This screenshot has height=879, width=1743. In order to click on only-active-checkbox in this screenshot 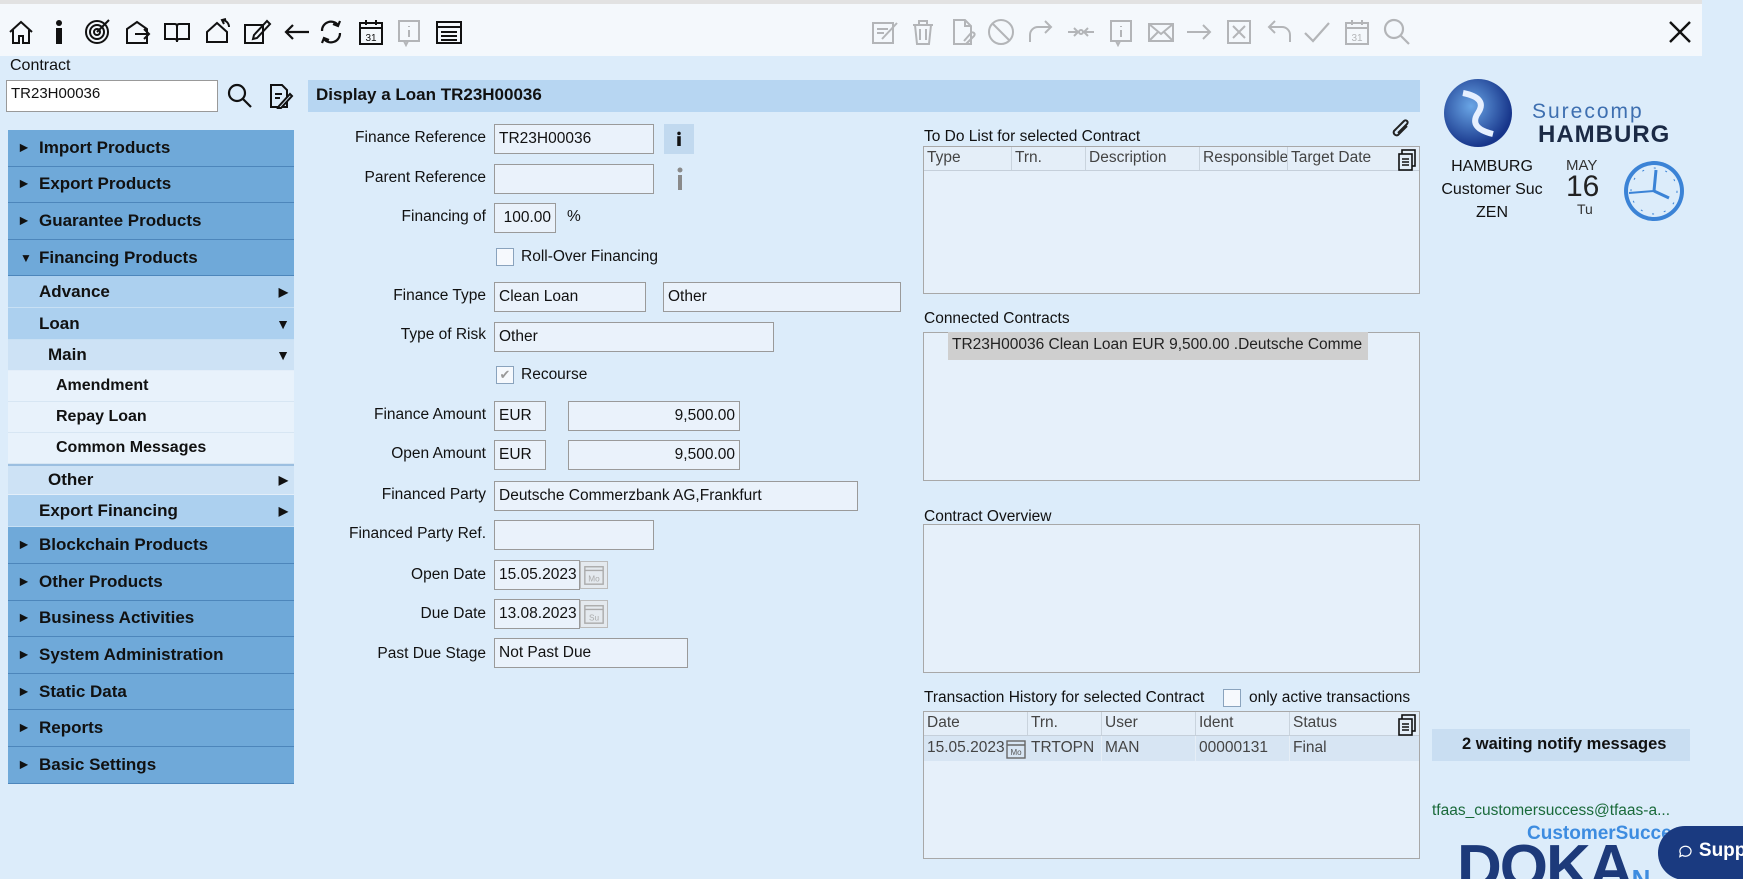, I will do `click(1232, 698)`.